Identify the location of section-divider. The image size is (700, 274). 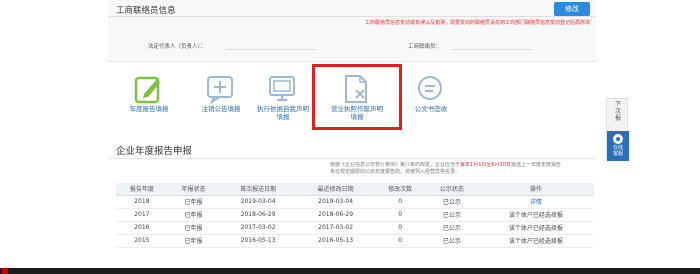
(352, 158).